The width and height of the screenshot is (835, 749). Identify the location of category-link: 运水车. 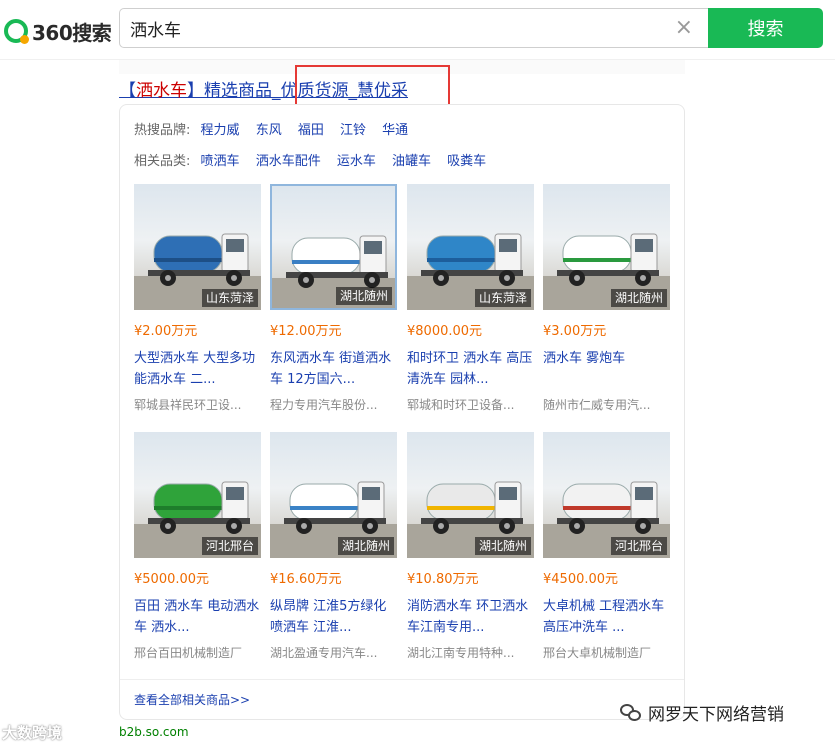
(356, 161).